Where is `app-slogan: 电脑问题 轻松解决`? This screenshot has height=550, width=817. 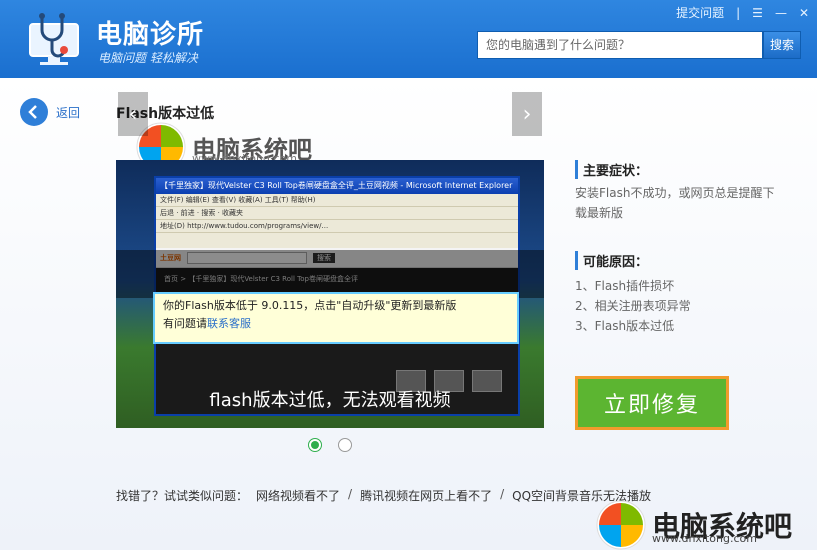
app-slogan: 电脑问题 轻松解决 is located at coordinates (148, 58).